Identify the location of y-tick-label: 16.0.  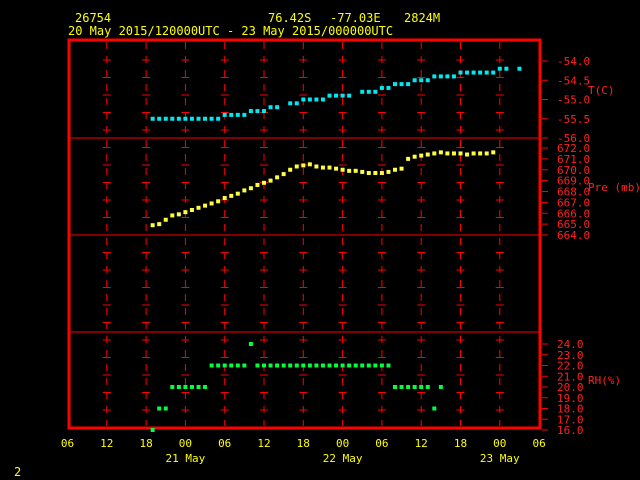
(570, 430).